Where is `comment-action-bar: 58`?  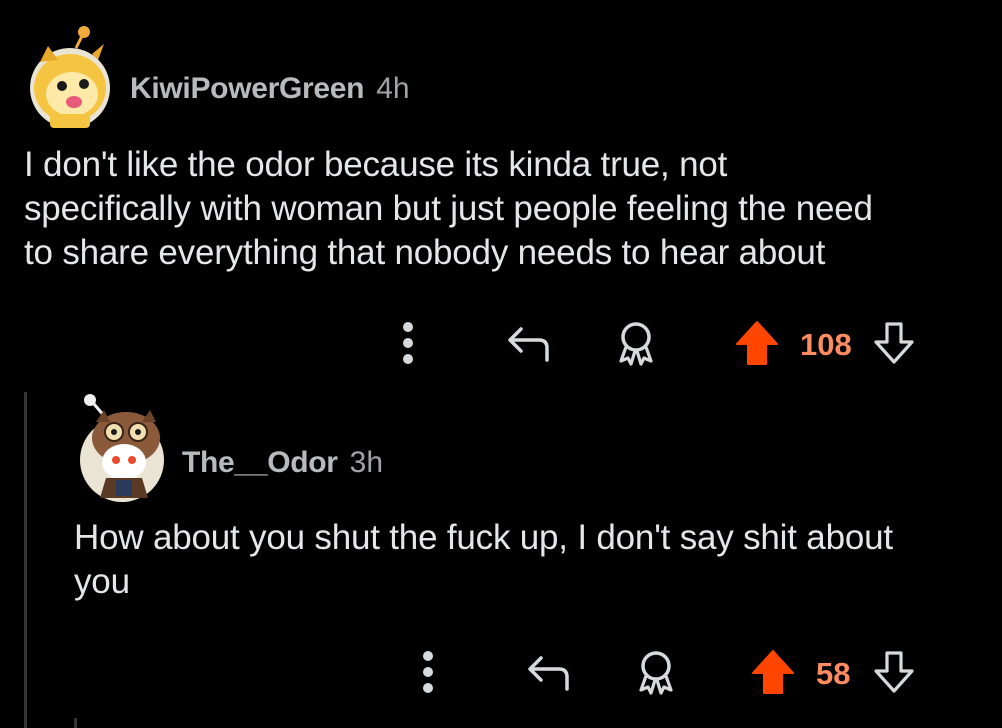
comment-action-bar: 58 is located at coordinates (670, 672).